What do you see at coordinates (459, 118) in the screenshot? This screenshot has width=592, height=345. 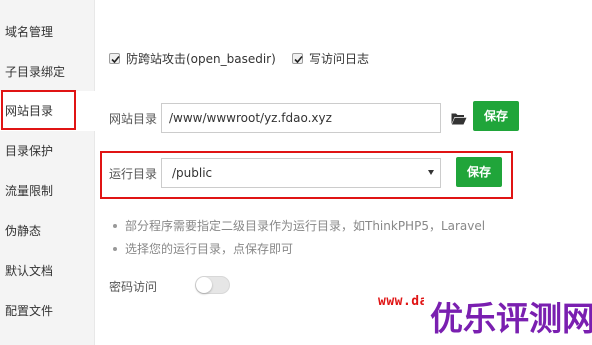 I see `folder-open-icon` at bounding box center [459, 118].